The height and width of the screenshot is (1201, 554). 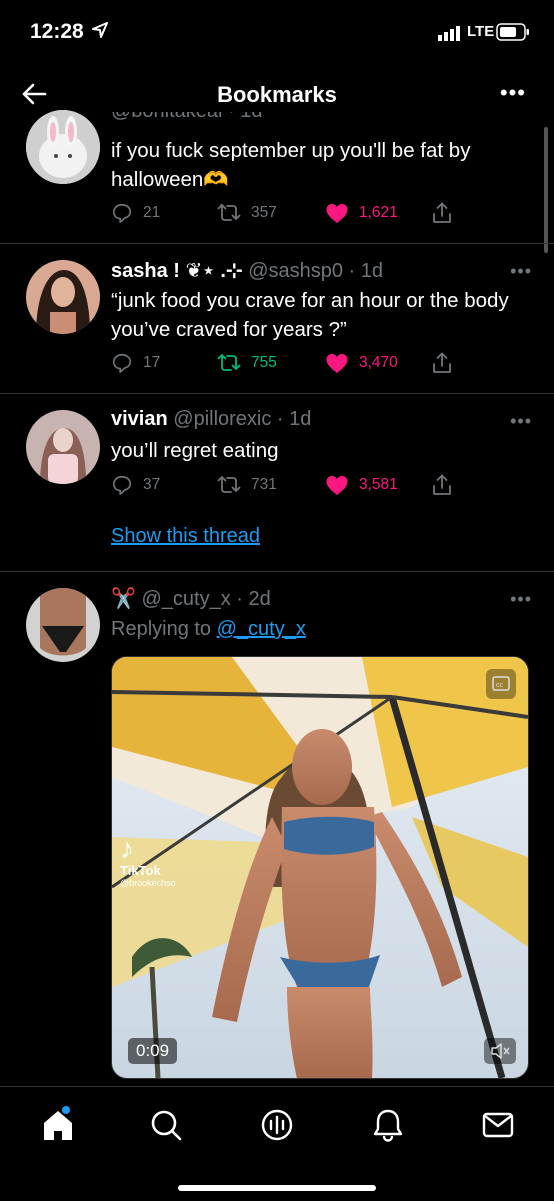 I want to click on retweet-active-icon, so click(x=229, y=362).